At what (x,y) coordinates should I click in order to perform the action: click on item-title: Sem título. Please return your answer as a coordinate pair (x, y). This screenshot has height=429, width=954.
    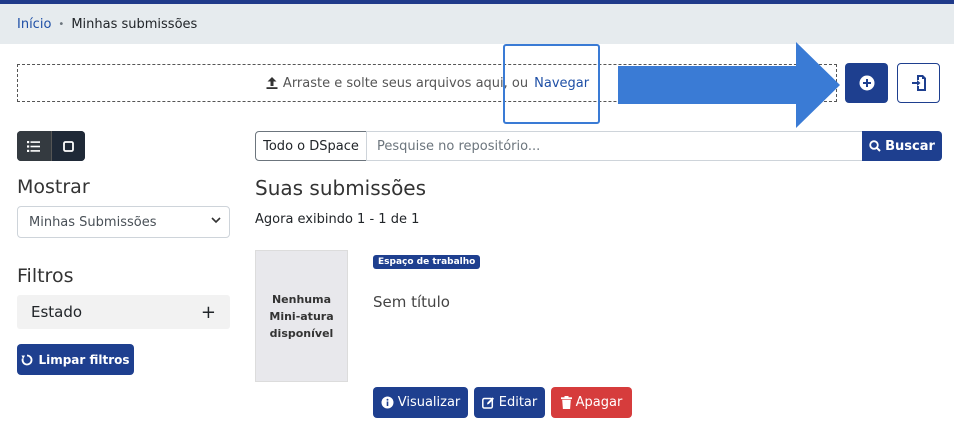
    Looking at the image, I should click on (411, 302).